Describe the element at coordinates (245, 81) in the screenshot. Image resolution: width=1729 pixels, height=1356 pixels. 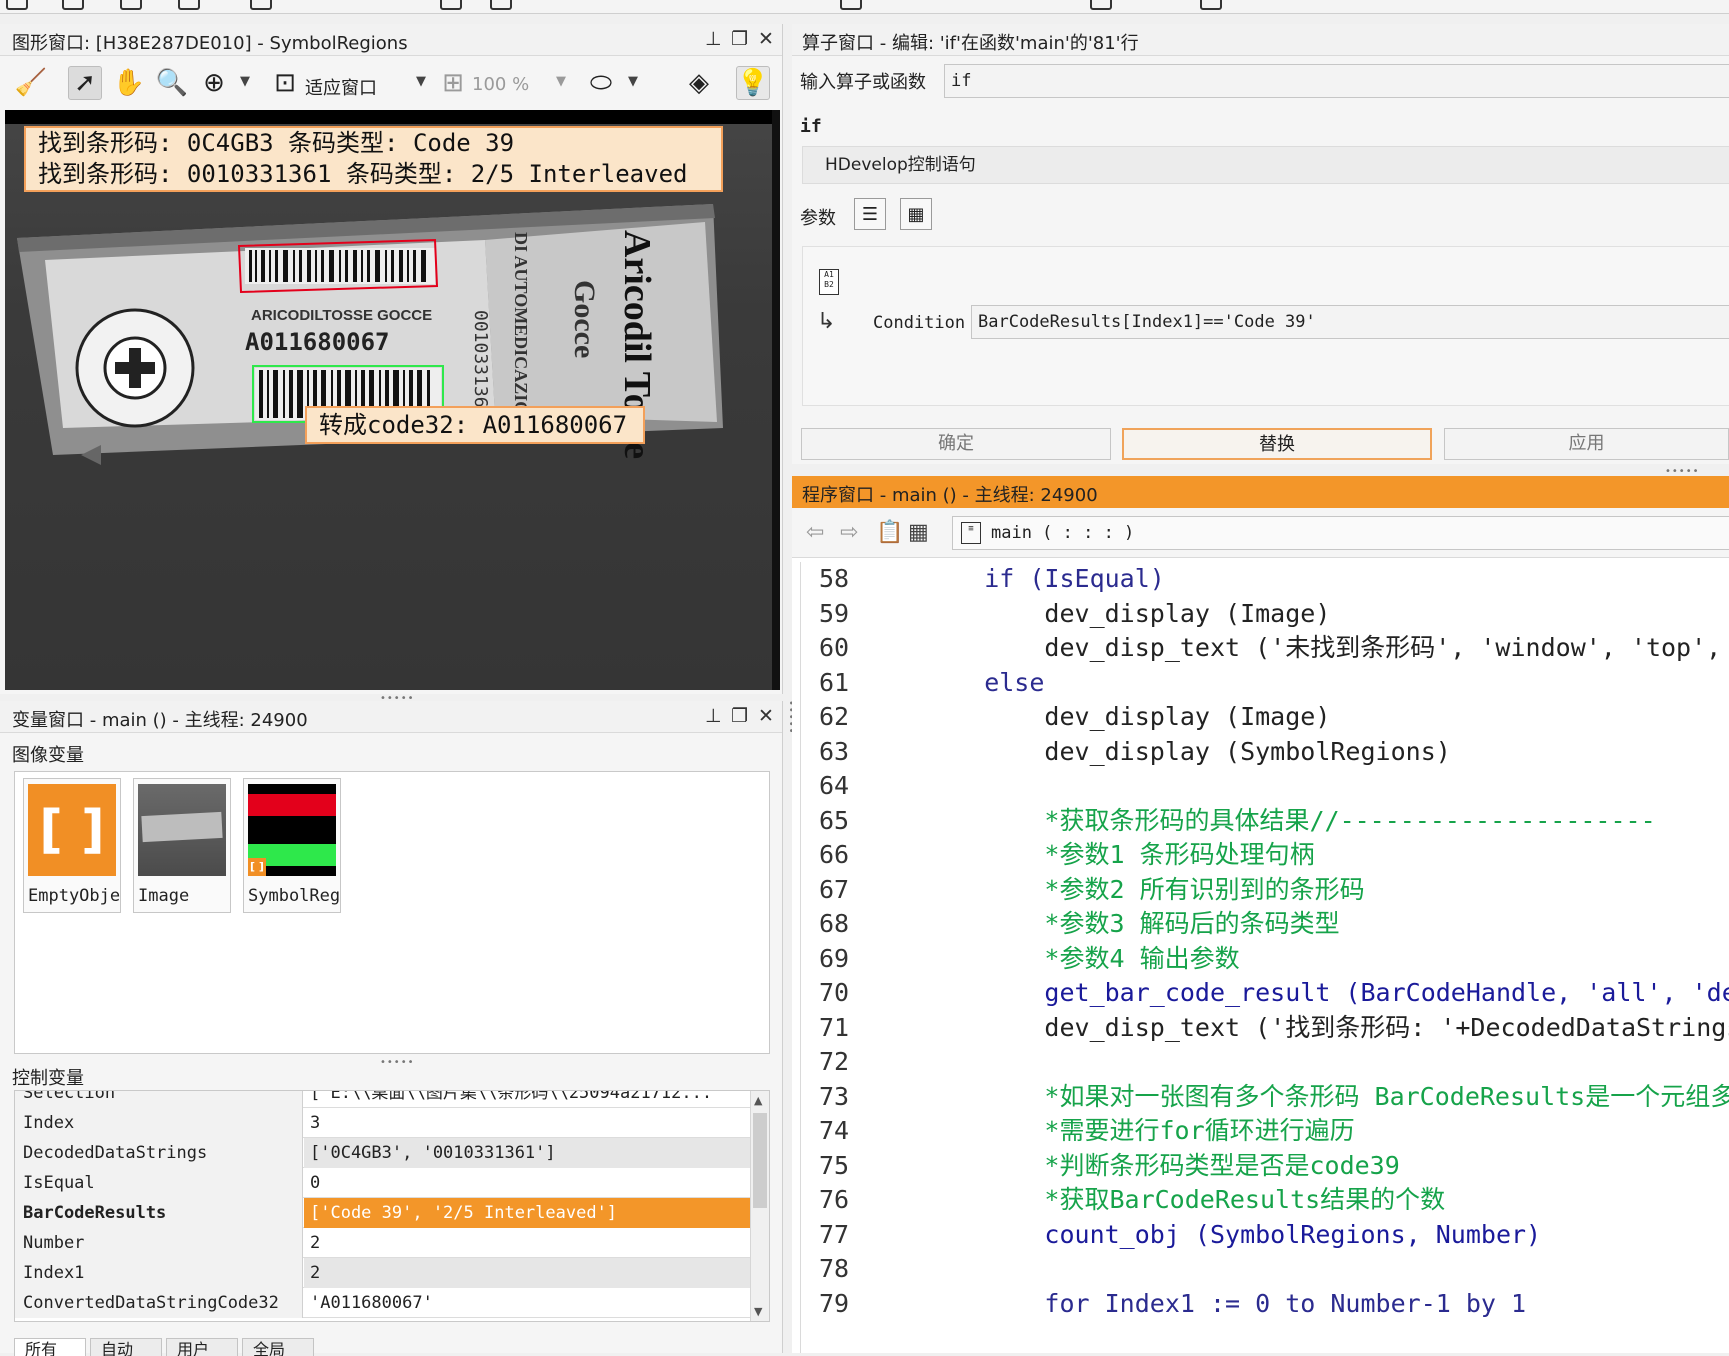
I see `zoom-dropdown-chevron-icon: ▼` at that location.